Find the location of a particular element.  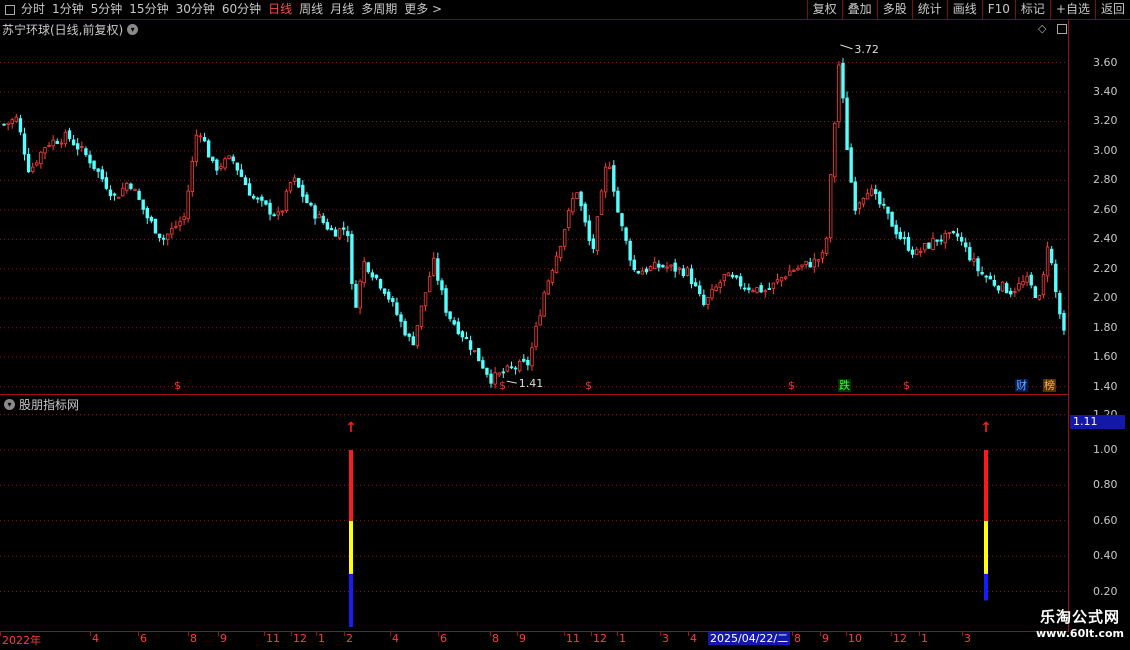

add-watchlist-button: +自选 is located at coordinates (1072, 9).